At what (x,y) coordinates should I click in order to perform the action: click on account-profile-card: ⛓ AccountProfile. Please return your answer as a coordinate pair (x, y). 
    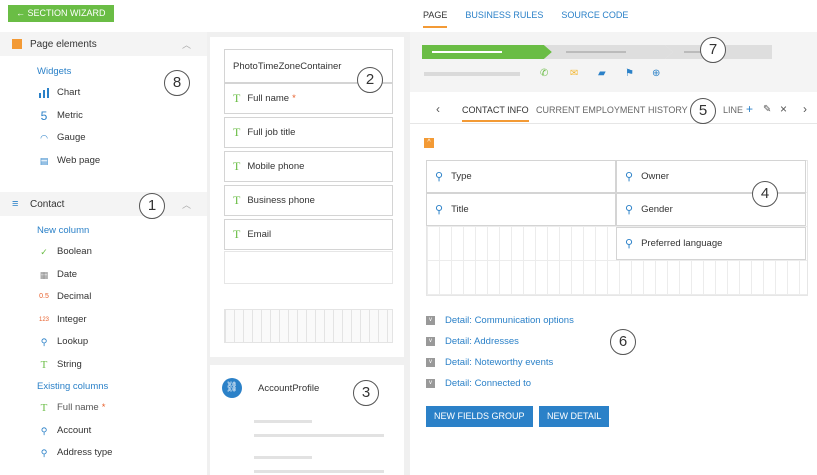
    Looking at the image, I should click on (307, 420).